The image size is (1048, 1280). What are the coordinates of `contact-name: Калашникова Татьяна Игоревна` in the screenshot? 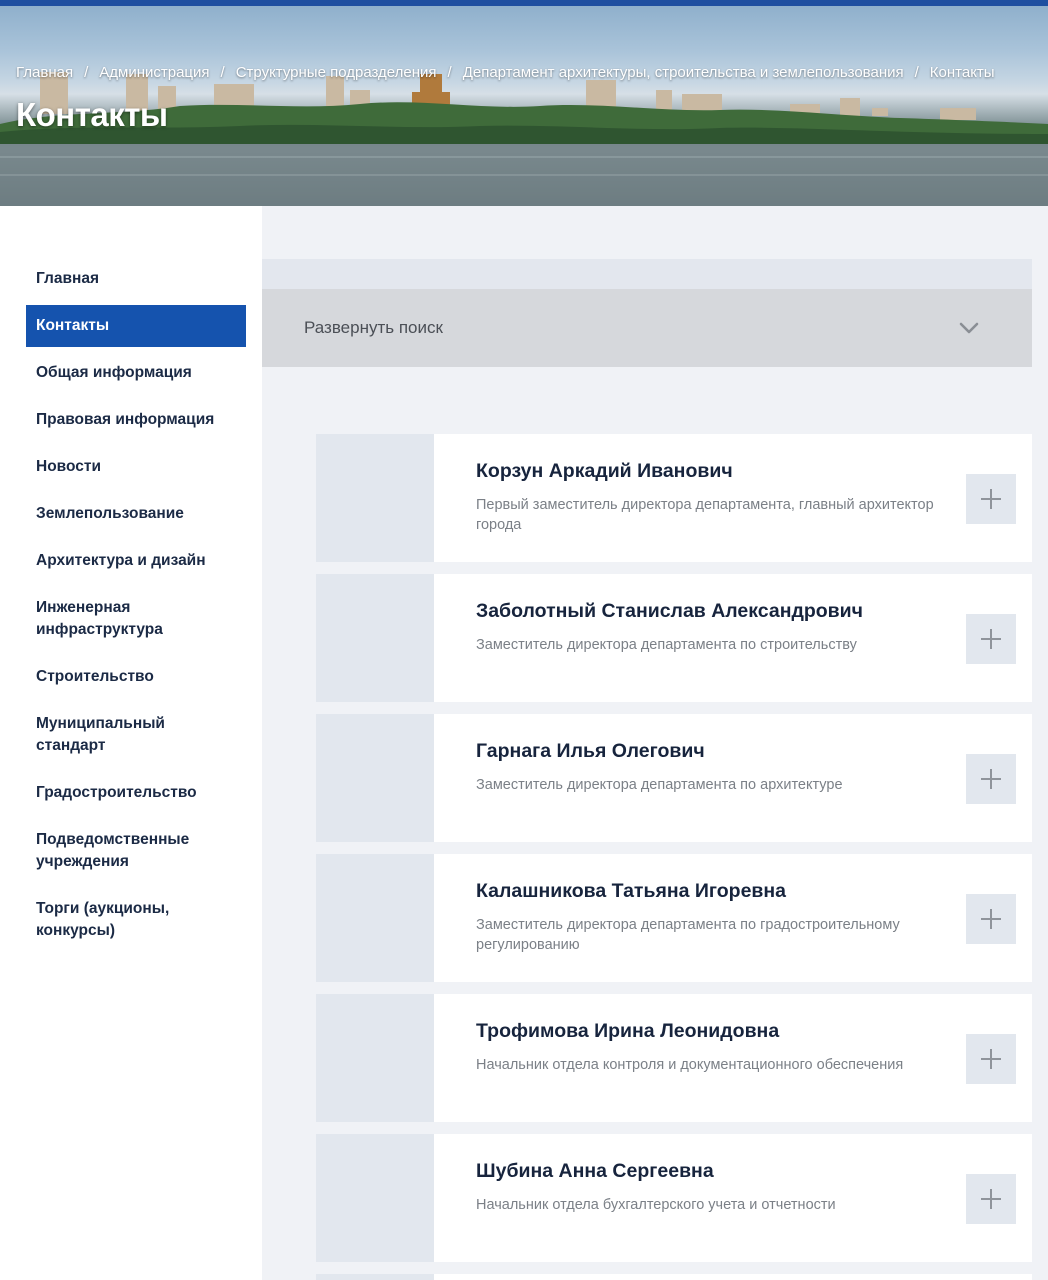 It's located at (631, 891).